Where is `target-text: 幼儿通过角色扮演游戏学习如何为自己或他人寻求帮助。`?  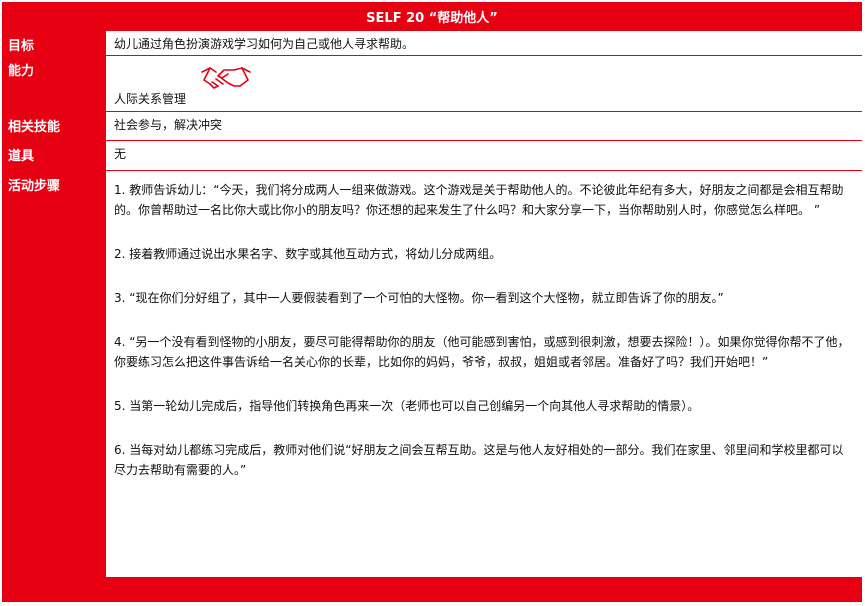 target-text: 幼儿通过角色扮演游戏学习如何为自己或他人寻求帮助。 is located at coordinates (264, 44).